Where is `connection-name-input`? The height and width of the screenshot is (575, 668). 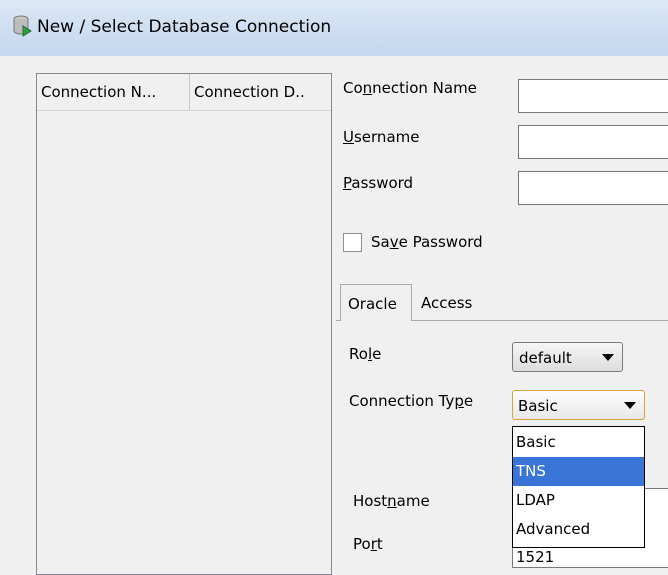 connection-name-input is located at coordinates (593, 96).